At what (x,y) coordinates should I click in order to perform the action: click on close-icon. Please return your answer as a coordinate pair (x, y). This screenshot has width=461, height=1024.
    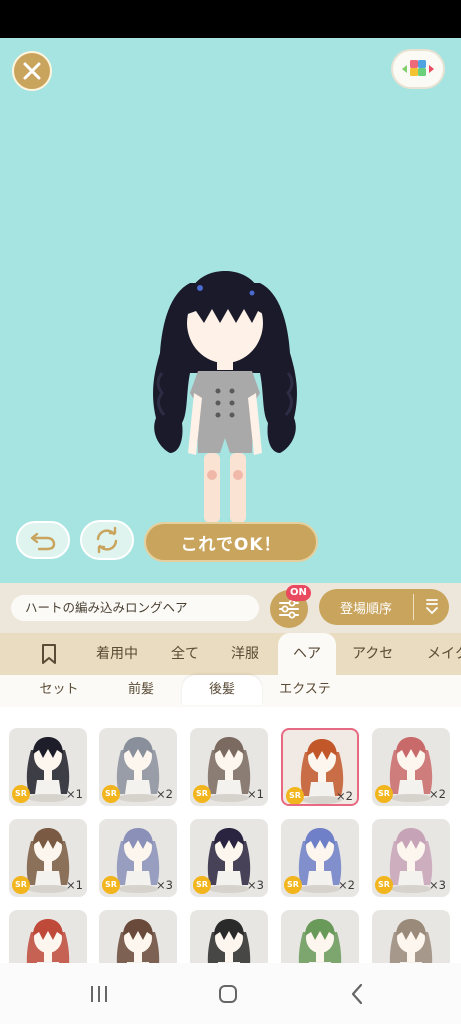
    Looking at the image, I should click on (32, 71).